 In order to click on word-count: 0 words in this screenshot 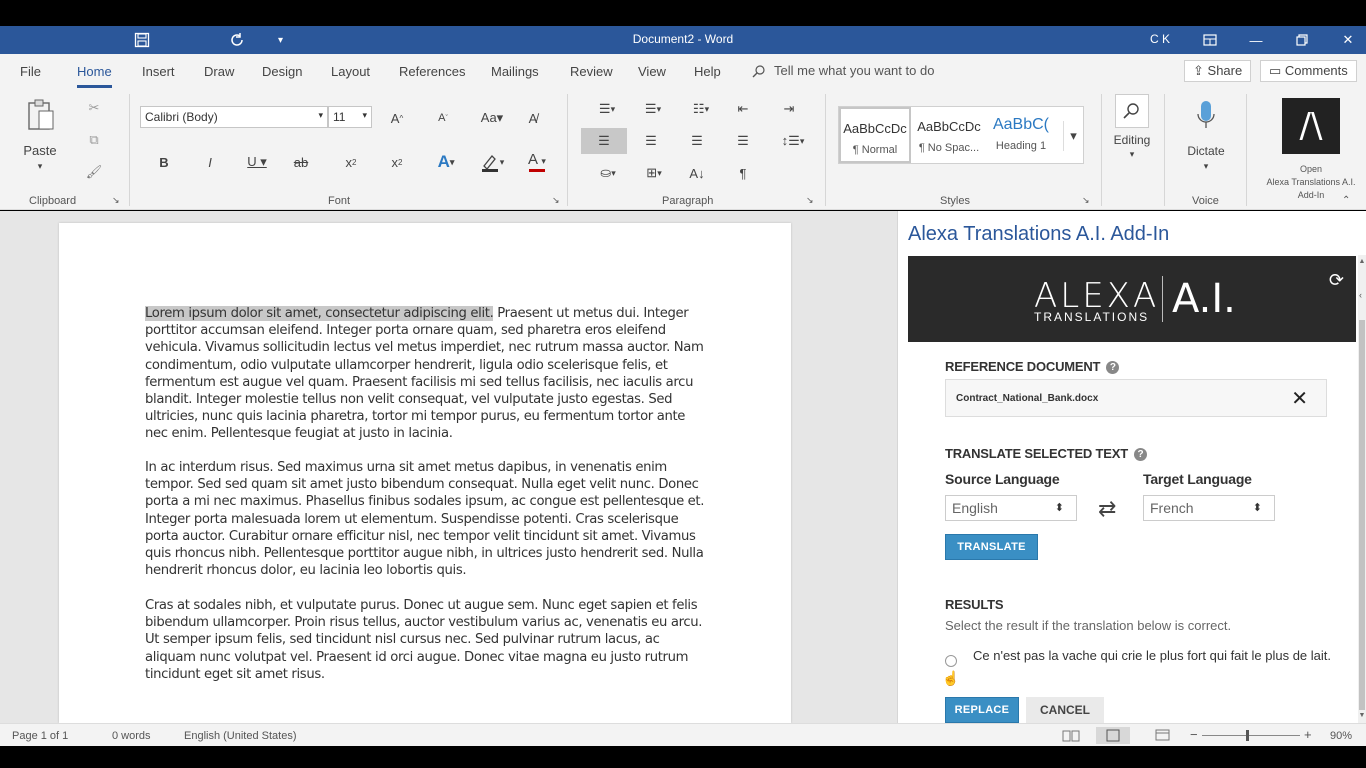, I will do `click(131, 736)`.